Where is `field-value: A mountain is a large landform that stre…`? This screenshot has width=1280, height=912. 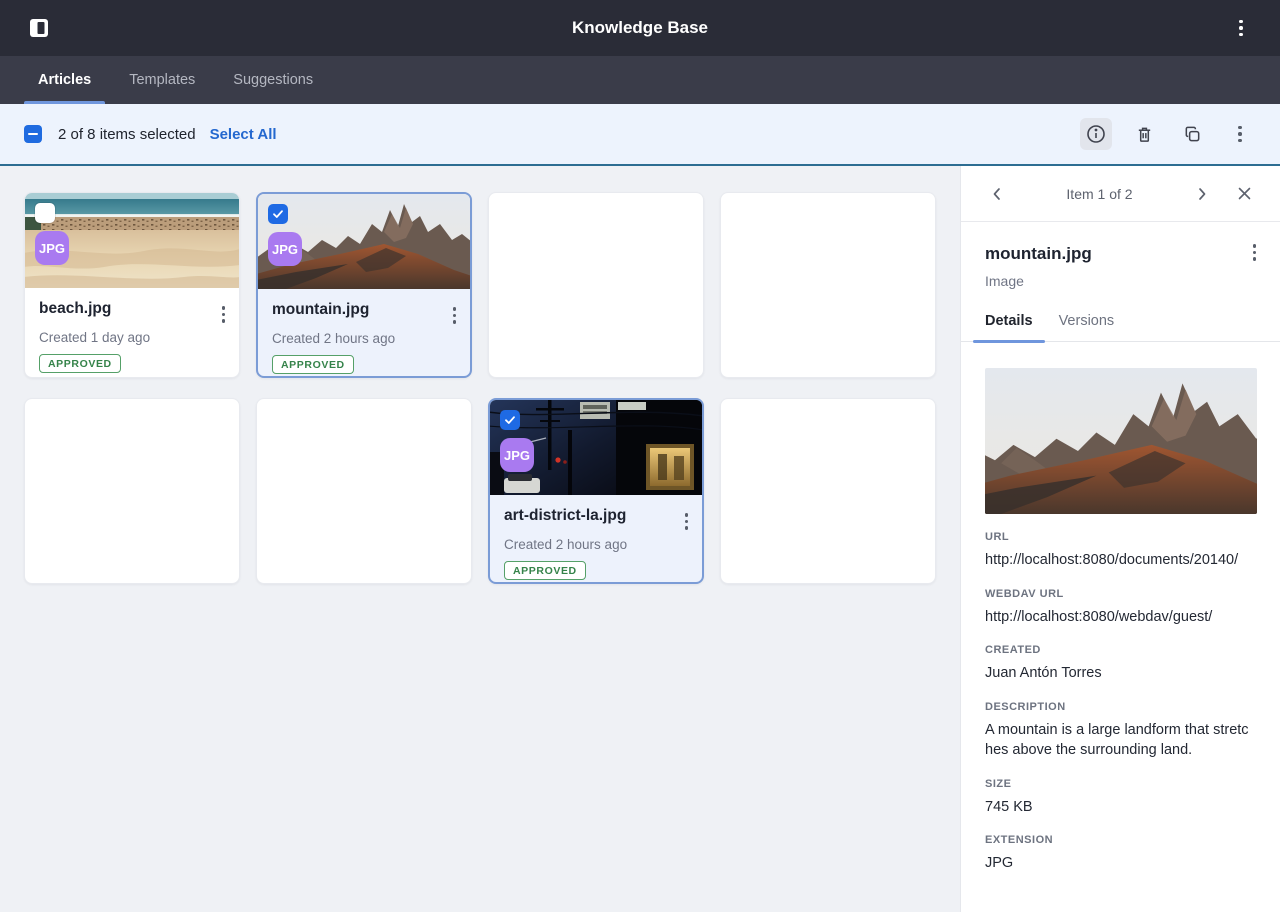
field-value: A mountain is a large landform that stre… is located at coordinates (1117, 740).